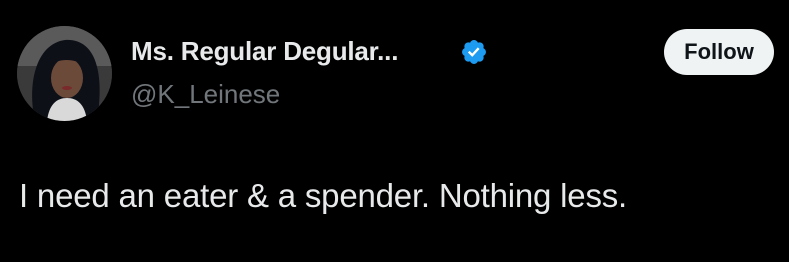 Image resolution: width=789 pixels, height=262 pixels. I want to click on avatar, so click(64, 73).